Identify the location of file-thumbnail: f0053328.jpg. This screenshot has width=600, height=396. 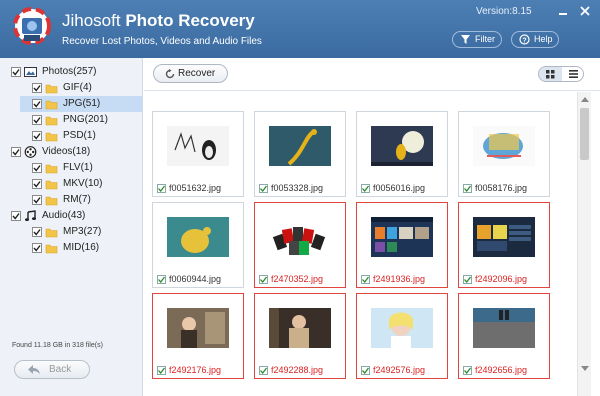
(300, 154).